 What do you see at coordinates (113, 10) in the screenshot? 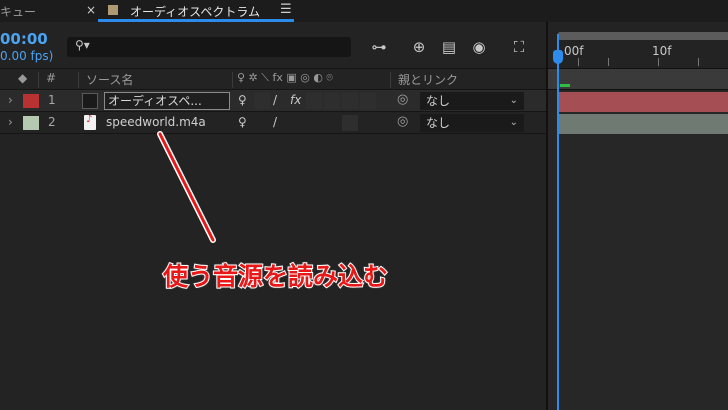
I see `composition-color-icon` at bounding box center [113, 10].